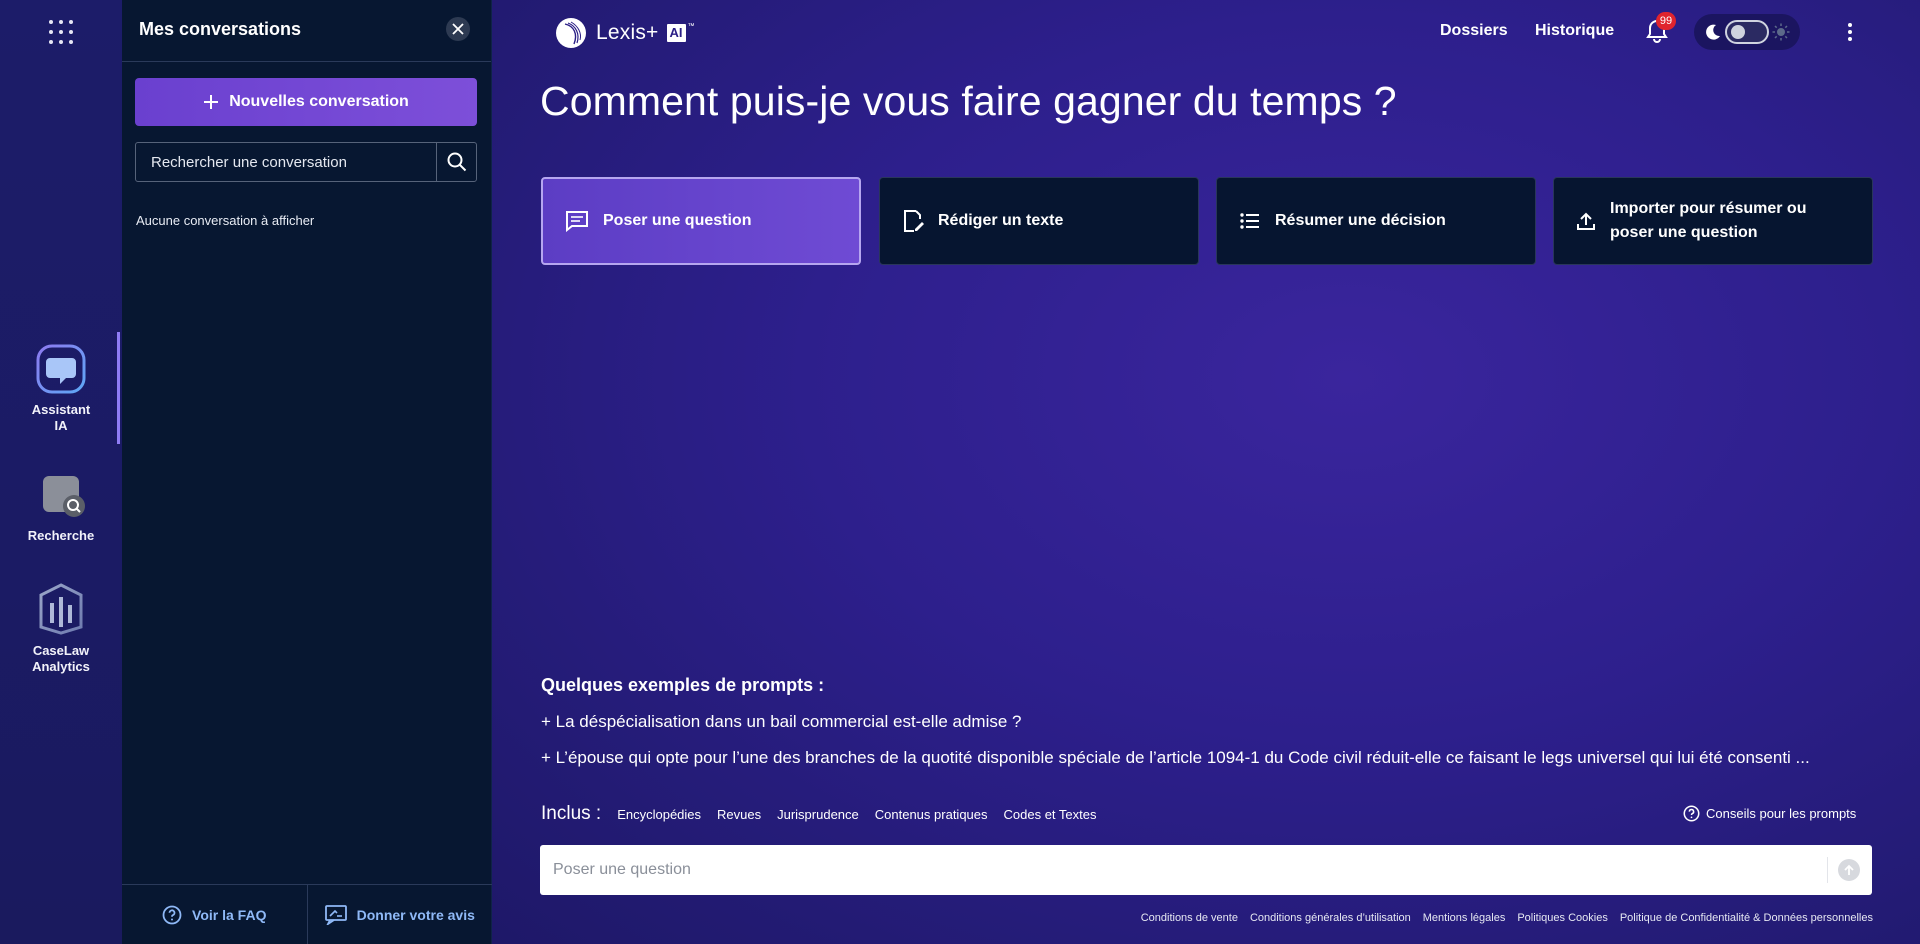 The image size is (1920, 944). I want to click on included-label: Inclus :, so click(571, 813).